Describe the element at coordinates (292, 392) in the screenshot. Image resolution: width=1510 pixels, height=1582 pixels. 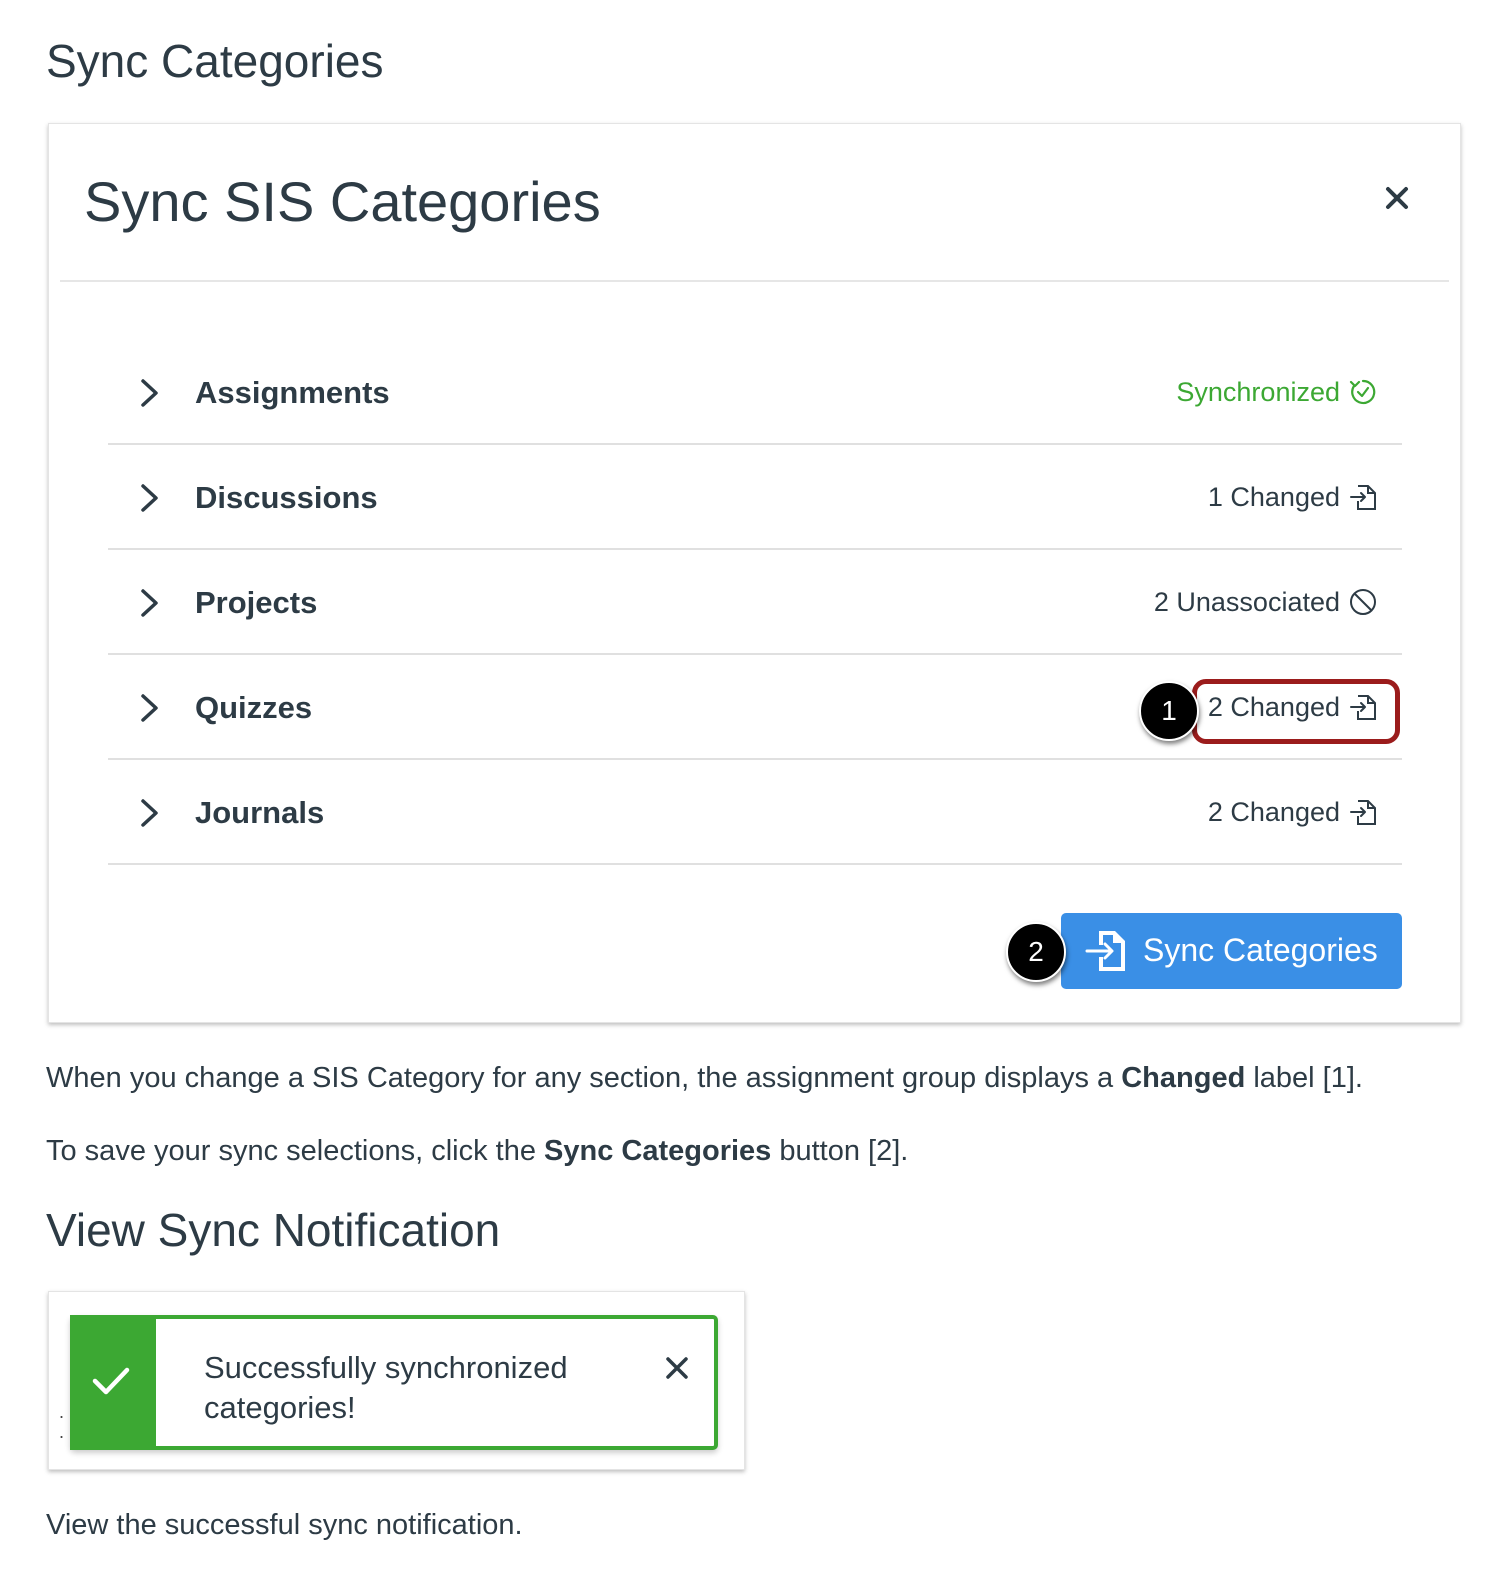
I see `category-name: Assignments` at that location.